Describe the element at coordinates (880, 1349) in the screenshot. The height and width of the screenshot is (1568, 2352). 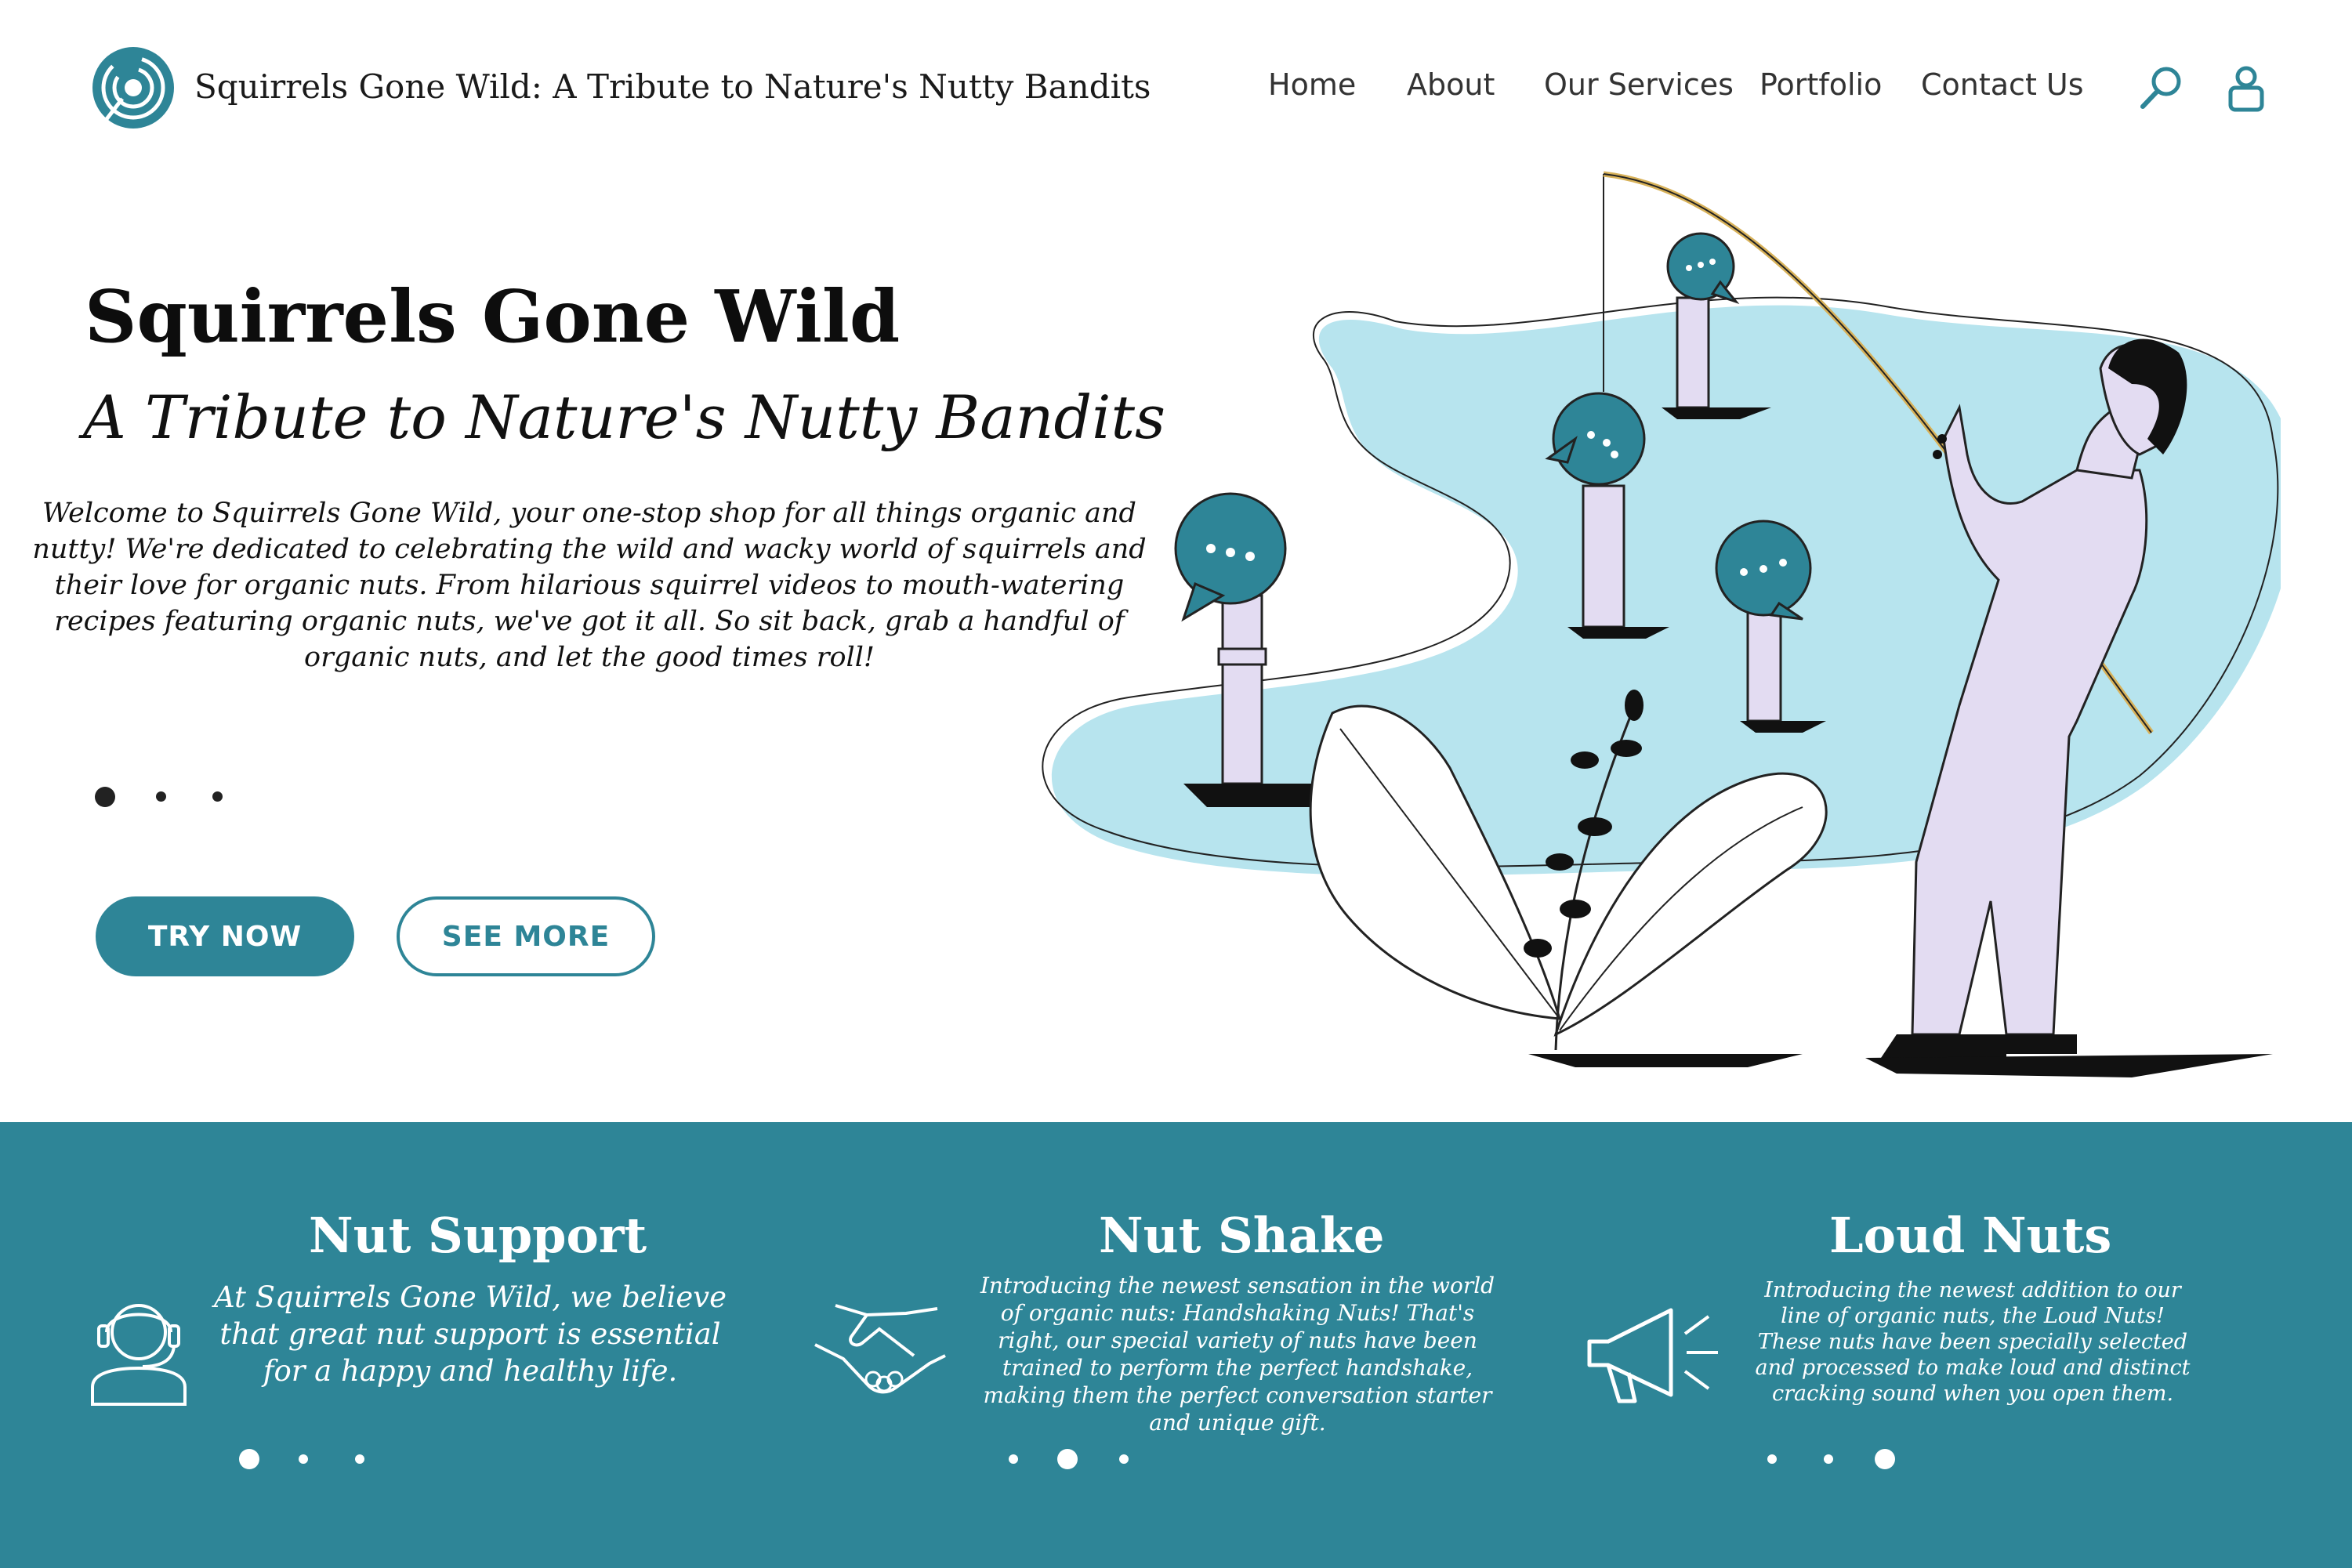
I see `handshake-icon` at that location.